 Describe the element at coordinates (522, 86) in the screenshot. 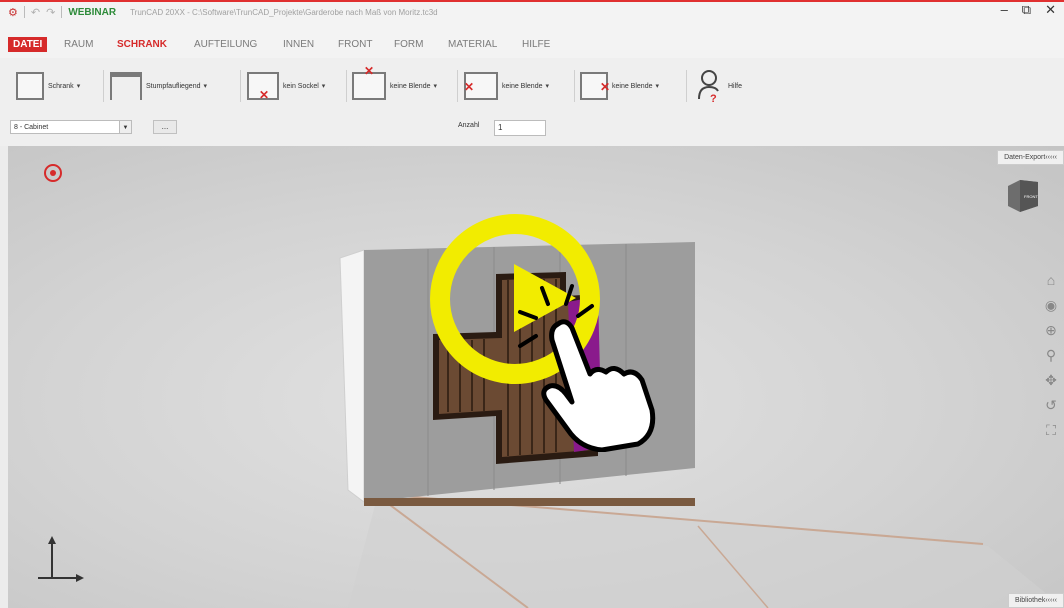

I see `keine-blende-links-label: keine Blende` at that location.